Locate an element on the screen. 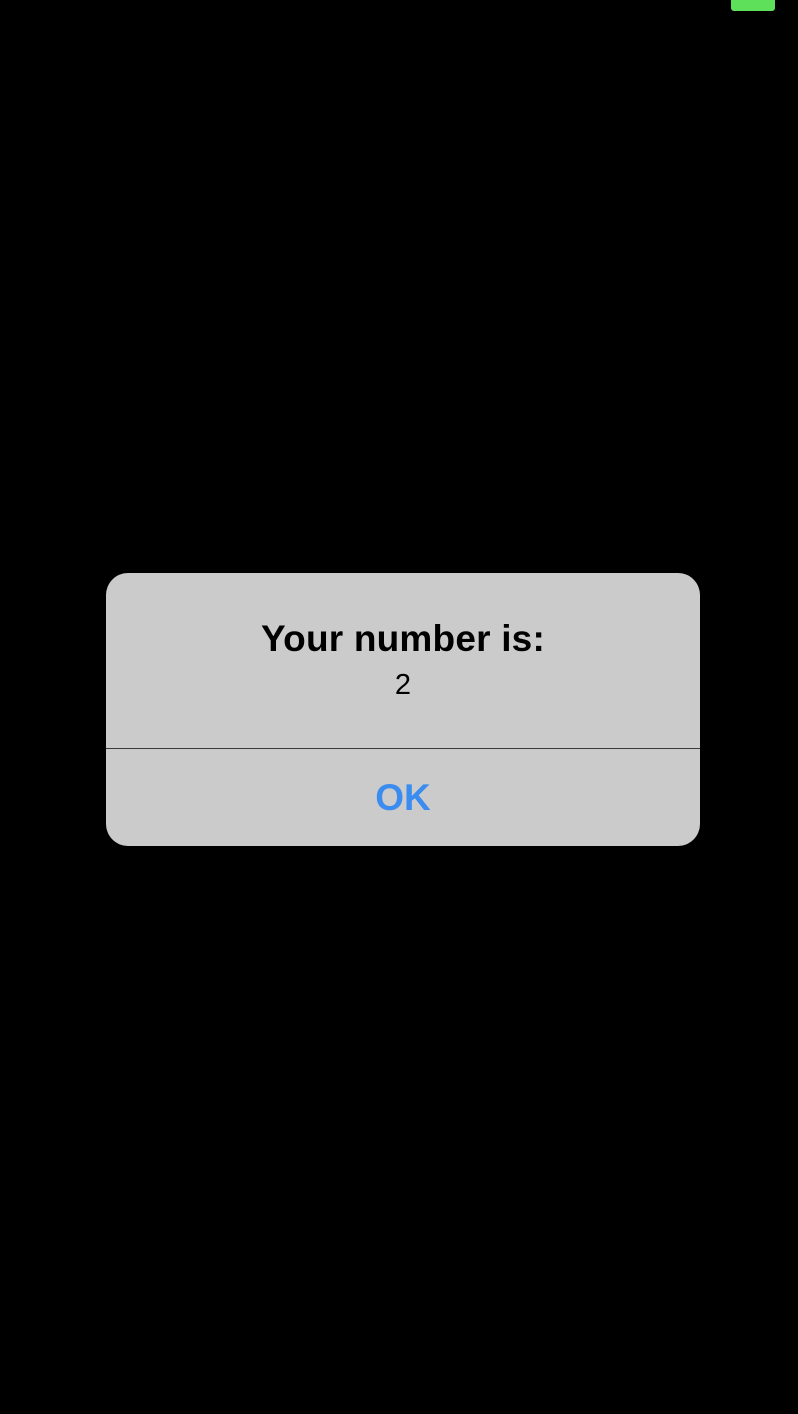  alert-message: 2 is located at coordinates (403, 685).